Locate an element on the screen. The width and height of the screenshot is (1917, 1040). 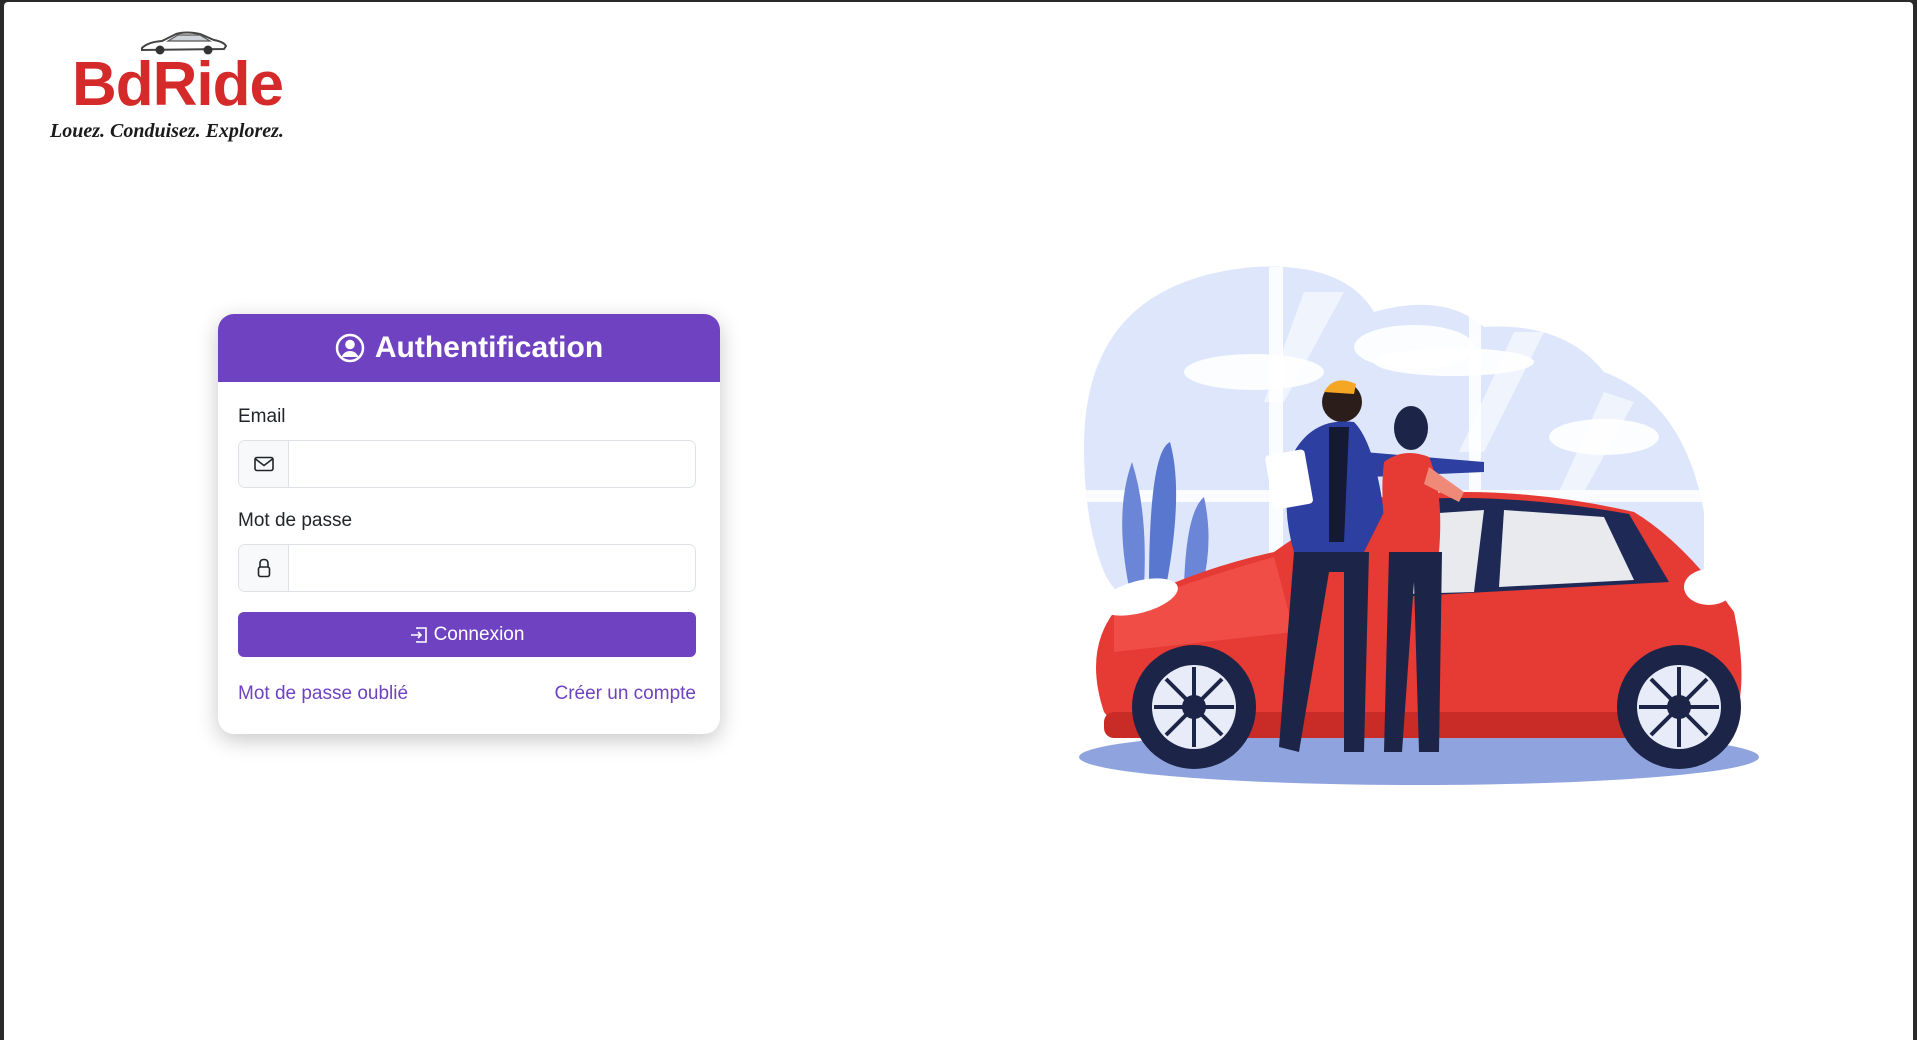
password-addon is located at coordinates (264, 568).